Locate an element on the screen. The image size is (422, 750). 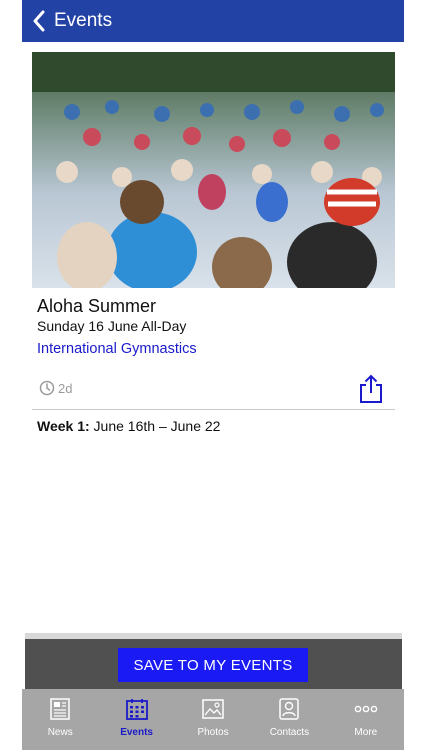
clock-icon is located at coordinates (47, 388).